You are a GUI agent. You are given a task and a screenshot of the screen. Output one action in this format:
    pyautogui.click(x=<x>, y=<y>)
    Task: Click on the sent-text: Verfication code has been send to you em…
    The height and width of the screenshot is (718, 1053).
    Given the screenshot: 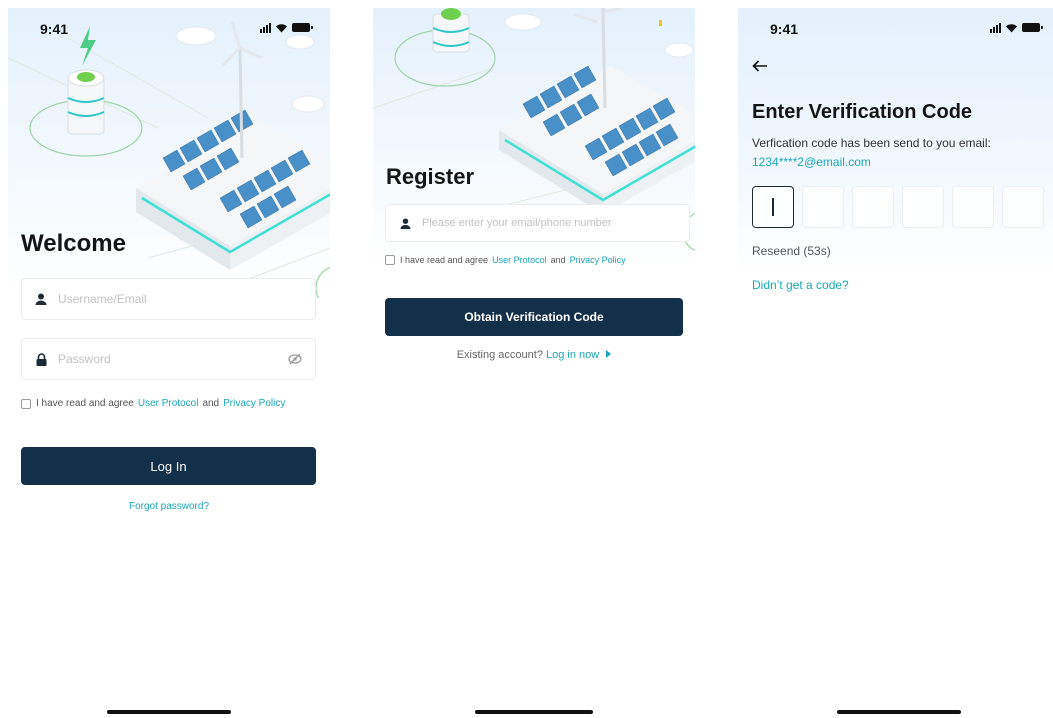 What is the action you would take?
    pyautogui.click(x=871, y=143)
    